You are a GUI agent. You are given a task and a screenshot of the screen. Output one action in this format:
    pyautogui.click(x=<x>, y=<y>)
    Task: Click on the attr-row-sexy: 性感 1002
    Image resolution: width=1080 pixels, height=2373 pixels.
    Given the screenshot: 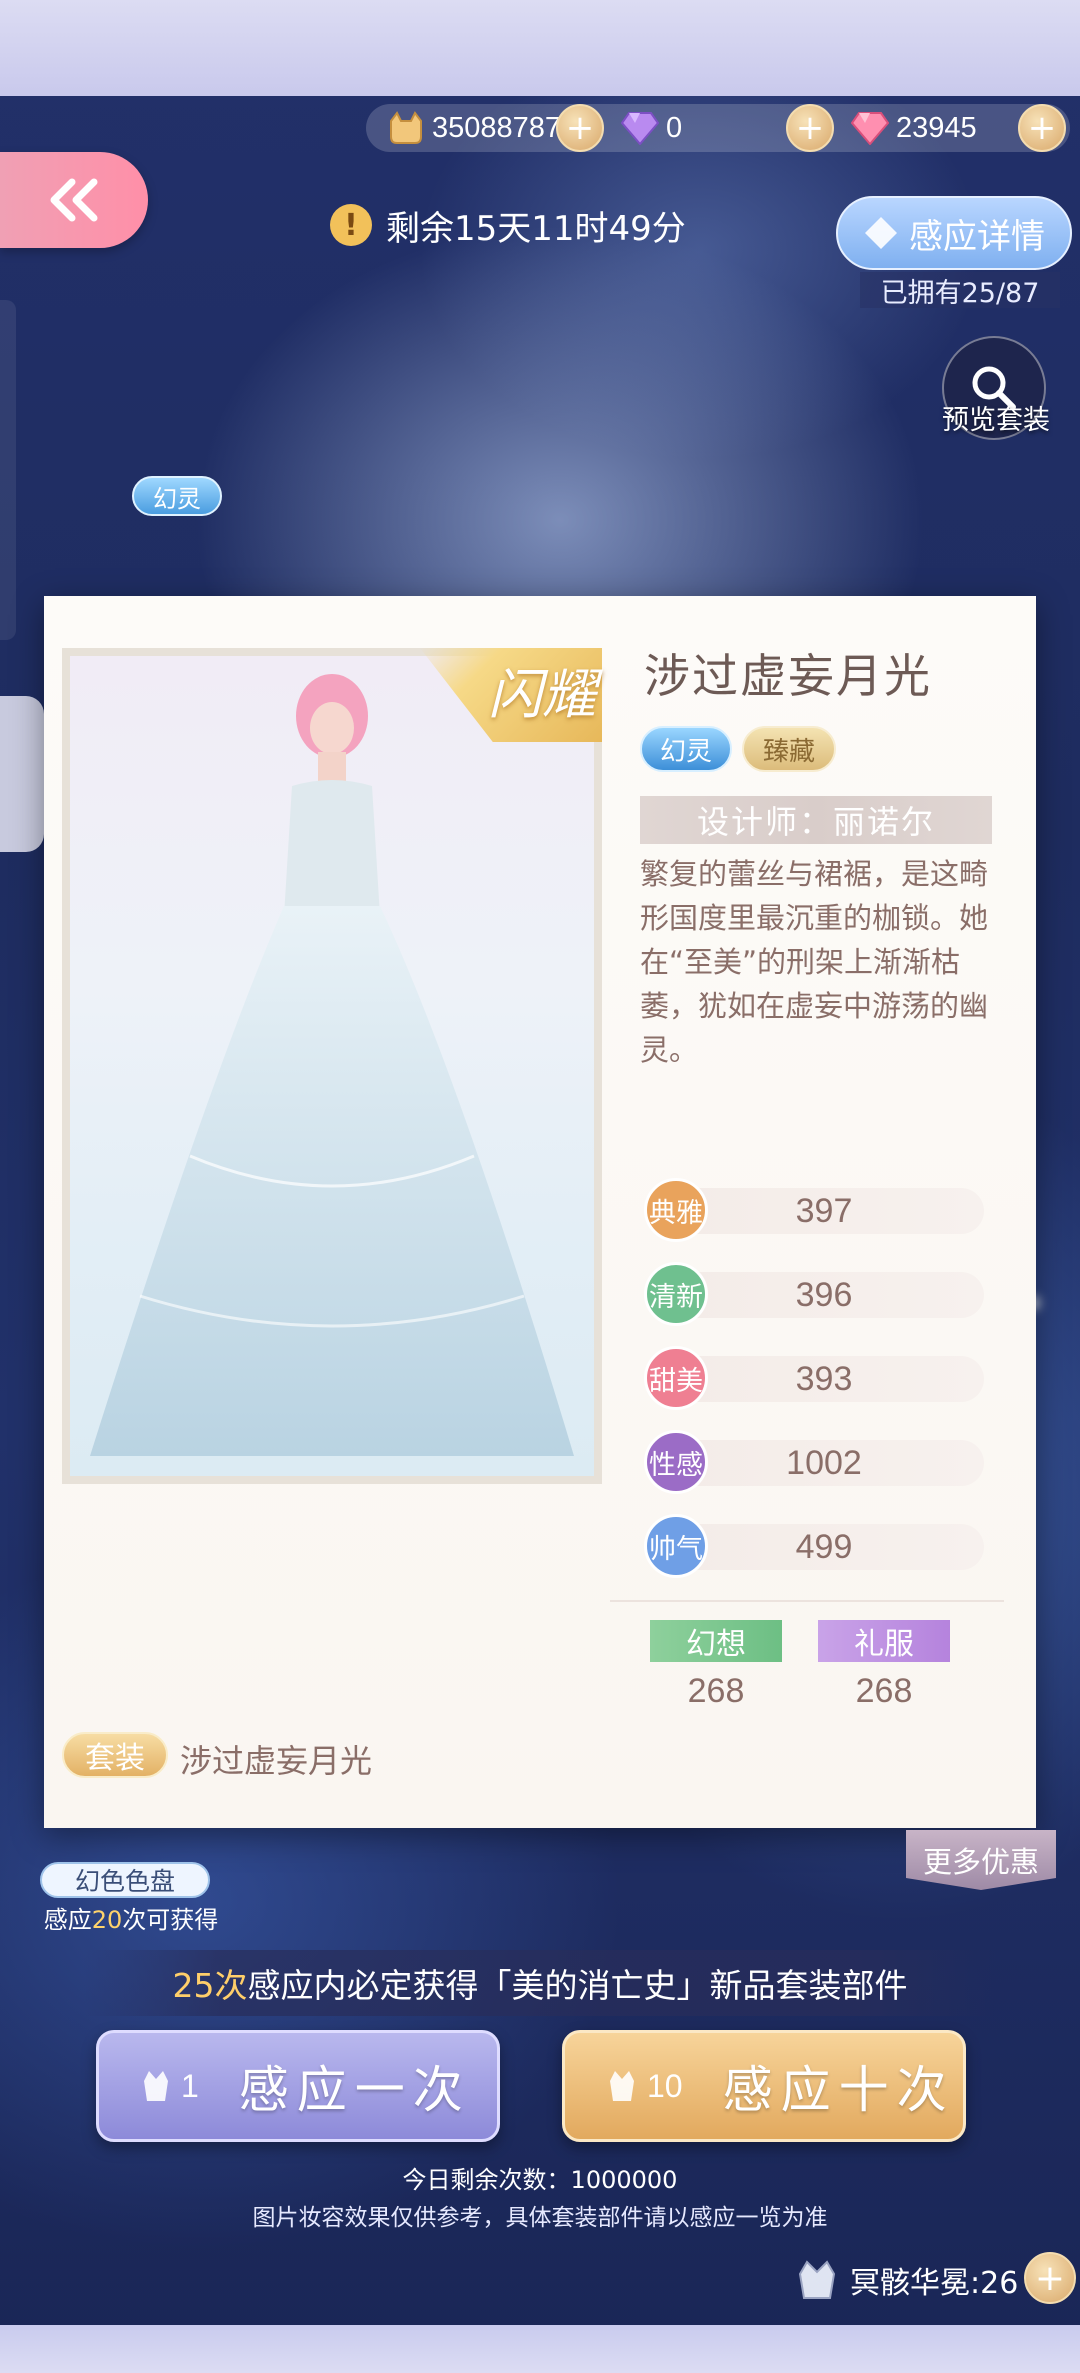 What is the action you would take?
    pyautogui.click(x=814, y=1462)
    